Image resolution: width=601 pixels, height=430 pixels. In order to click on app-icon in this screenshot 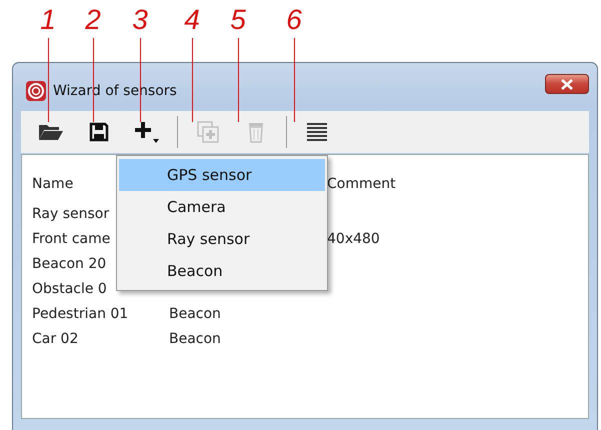, I will do `click(36, 91)`.